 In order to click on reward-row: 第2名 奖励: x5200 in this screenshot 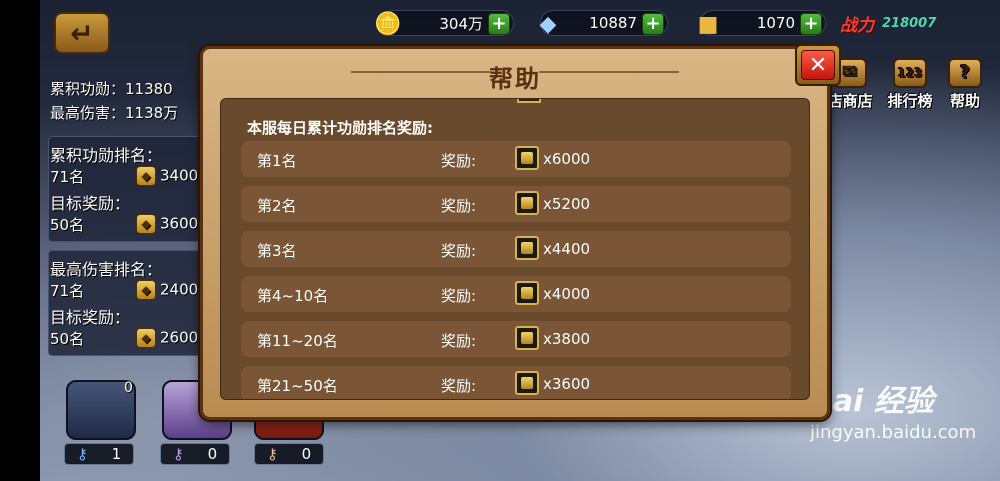, I will do `click(516, 204)`.